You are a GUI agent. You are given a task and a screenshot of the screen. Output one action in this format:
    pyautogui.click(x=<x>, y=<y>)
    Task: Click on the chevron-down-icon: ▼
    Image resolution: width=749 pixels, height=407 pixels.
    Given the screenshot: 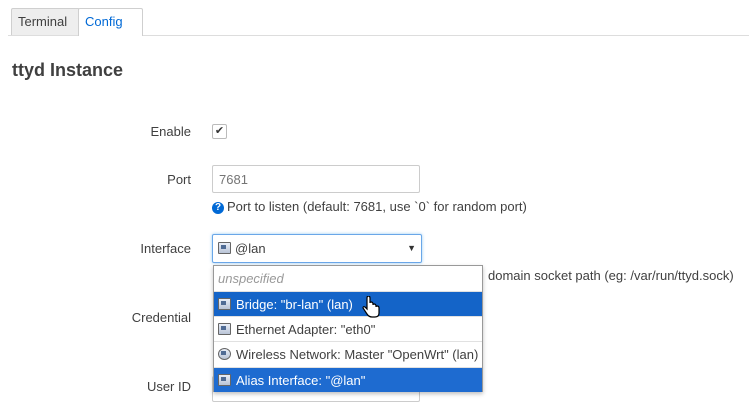 What is the action you would take?
    pyautogui.click(x=411, y=248)
    